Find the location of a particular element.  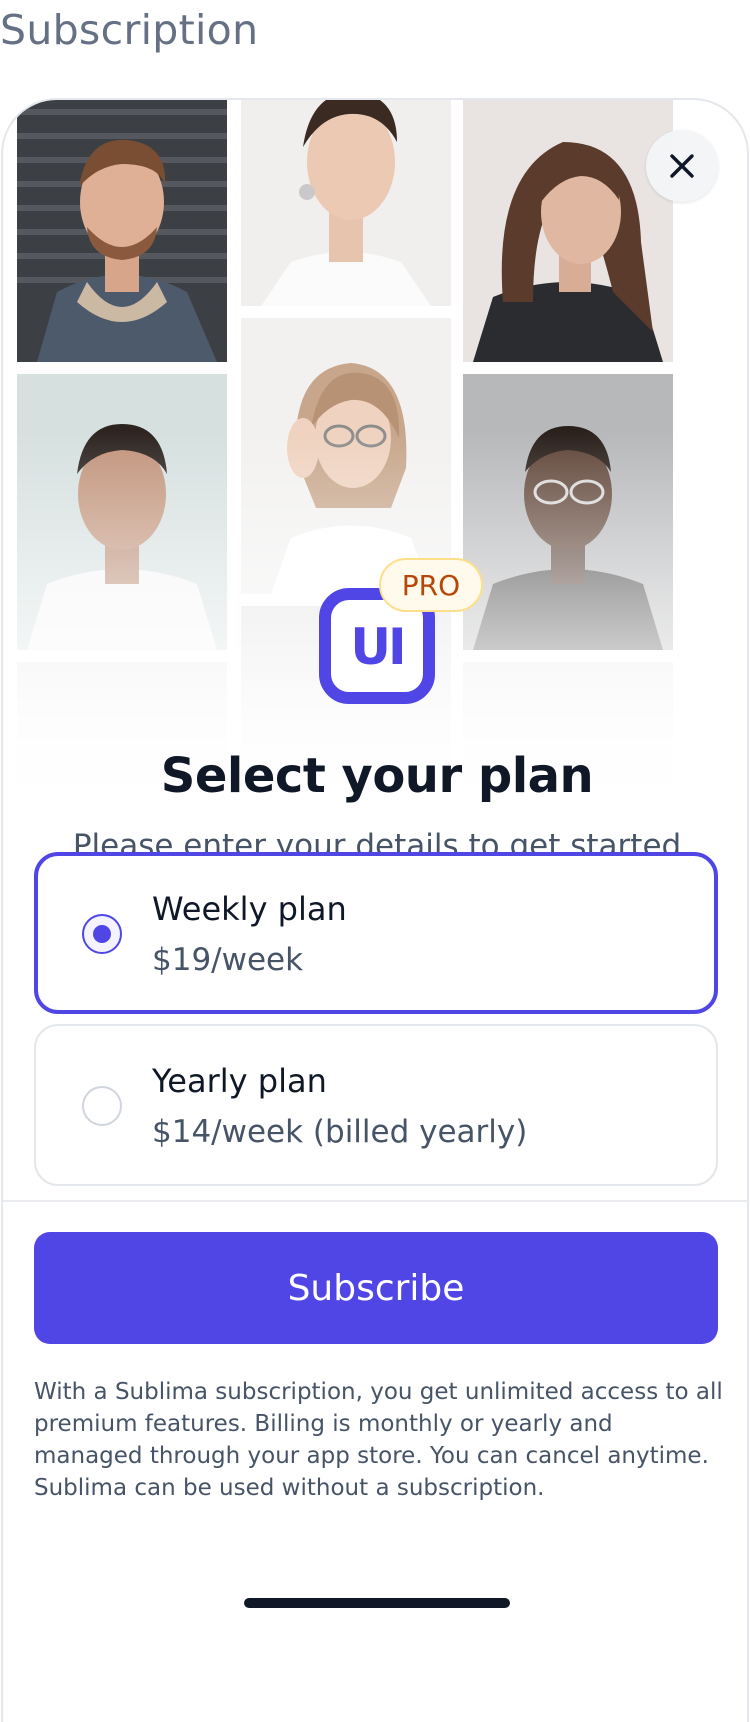

home-indicator is located at coordinates (377, 1603).